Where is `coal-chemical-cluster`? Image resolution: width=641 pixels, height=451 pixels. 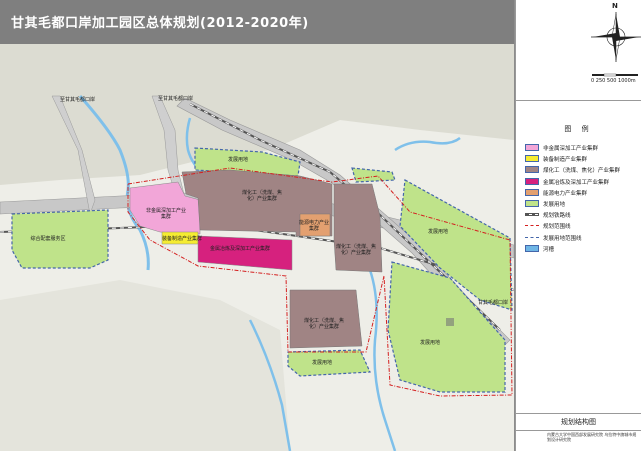
coal-chemical-cluster is located at coordinates (358, 228).